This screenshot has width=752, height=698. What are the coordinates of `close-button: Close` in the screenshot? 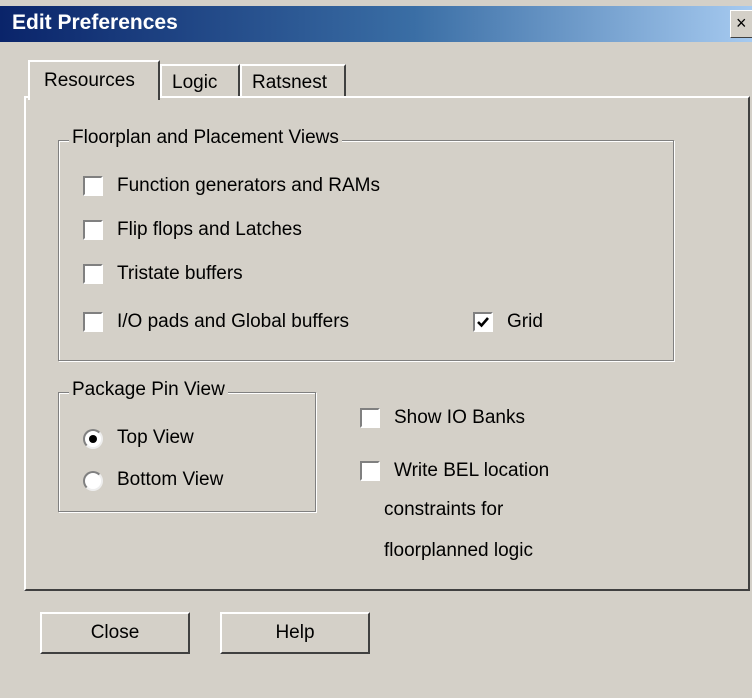 It's located at (115, 633).